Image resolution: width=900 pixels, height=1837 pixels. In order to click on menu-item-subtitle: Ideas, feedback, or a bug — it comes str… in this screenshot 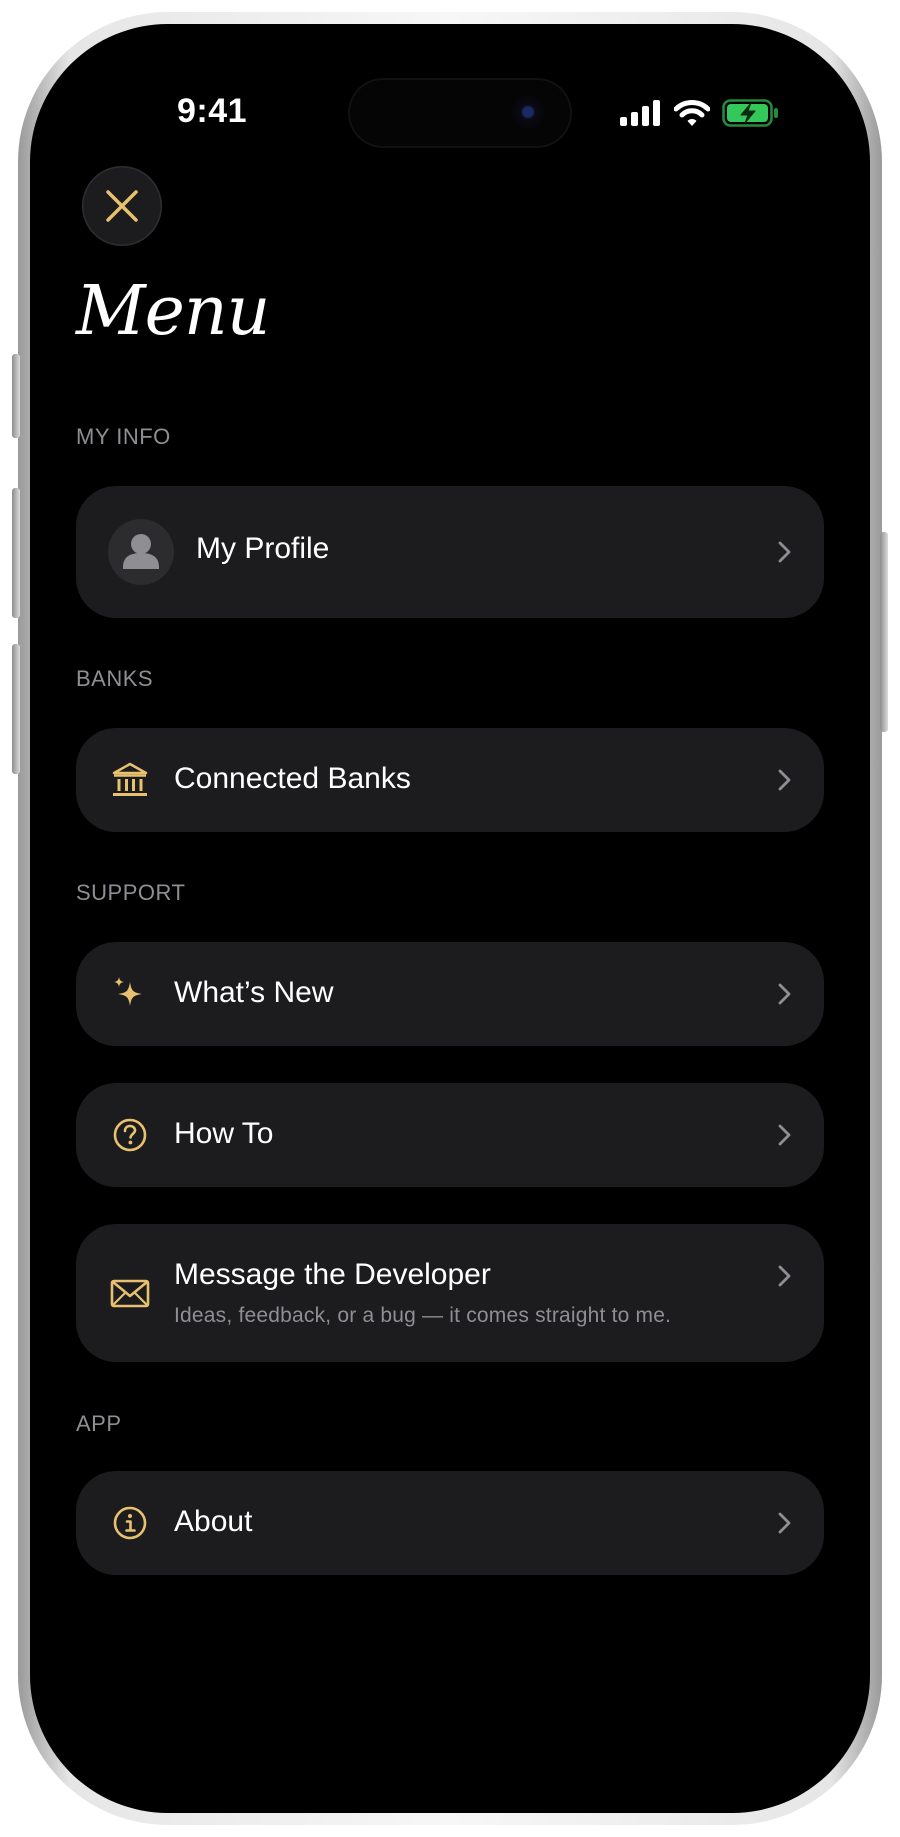, I will do `click(423, 1315)`.